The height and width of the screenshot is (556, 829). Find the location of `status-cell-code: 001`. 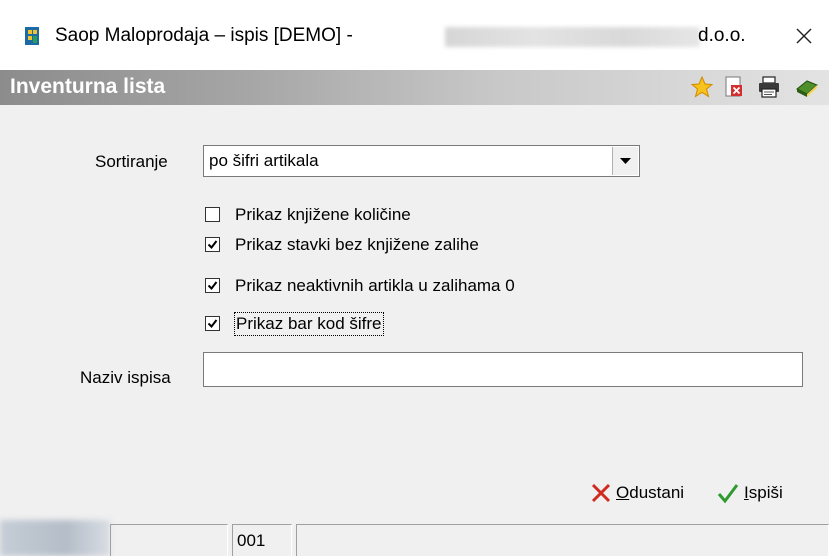

status-cell-code: 001 is located at coordinates (262, 540).